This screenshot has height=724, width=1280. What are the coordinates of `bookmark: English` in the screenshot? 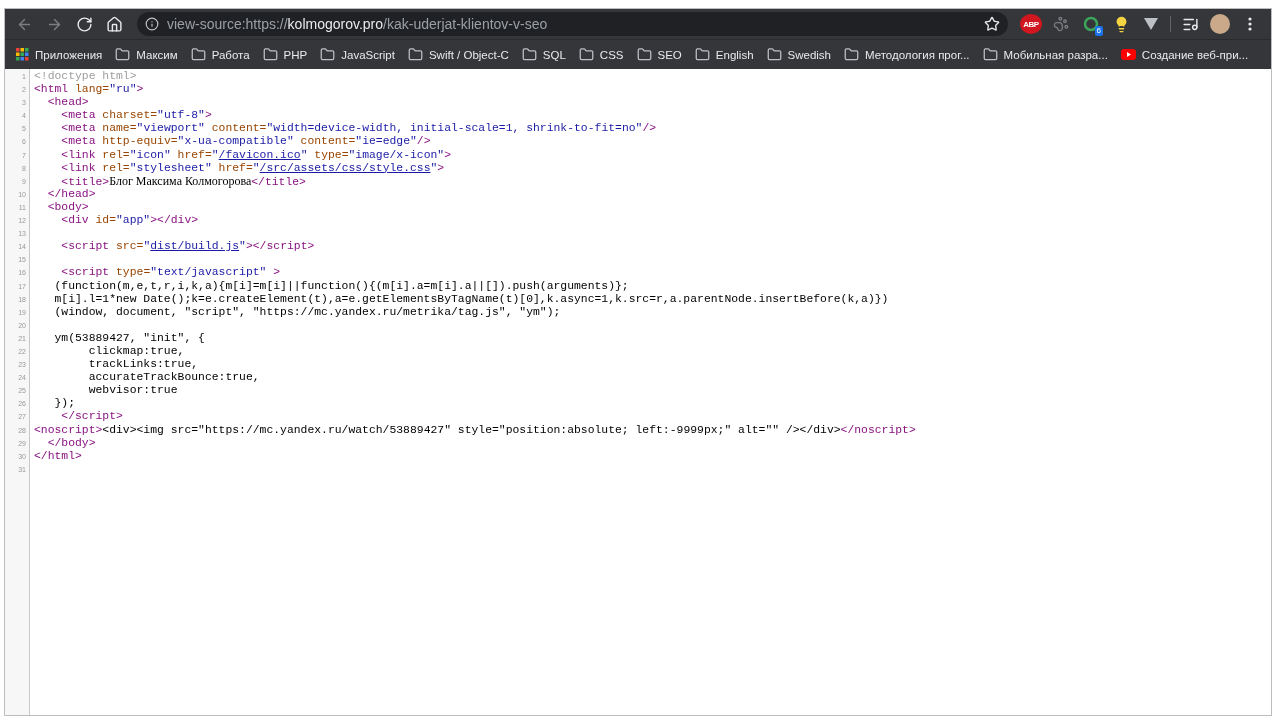 It's located at (724, 54).